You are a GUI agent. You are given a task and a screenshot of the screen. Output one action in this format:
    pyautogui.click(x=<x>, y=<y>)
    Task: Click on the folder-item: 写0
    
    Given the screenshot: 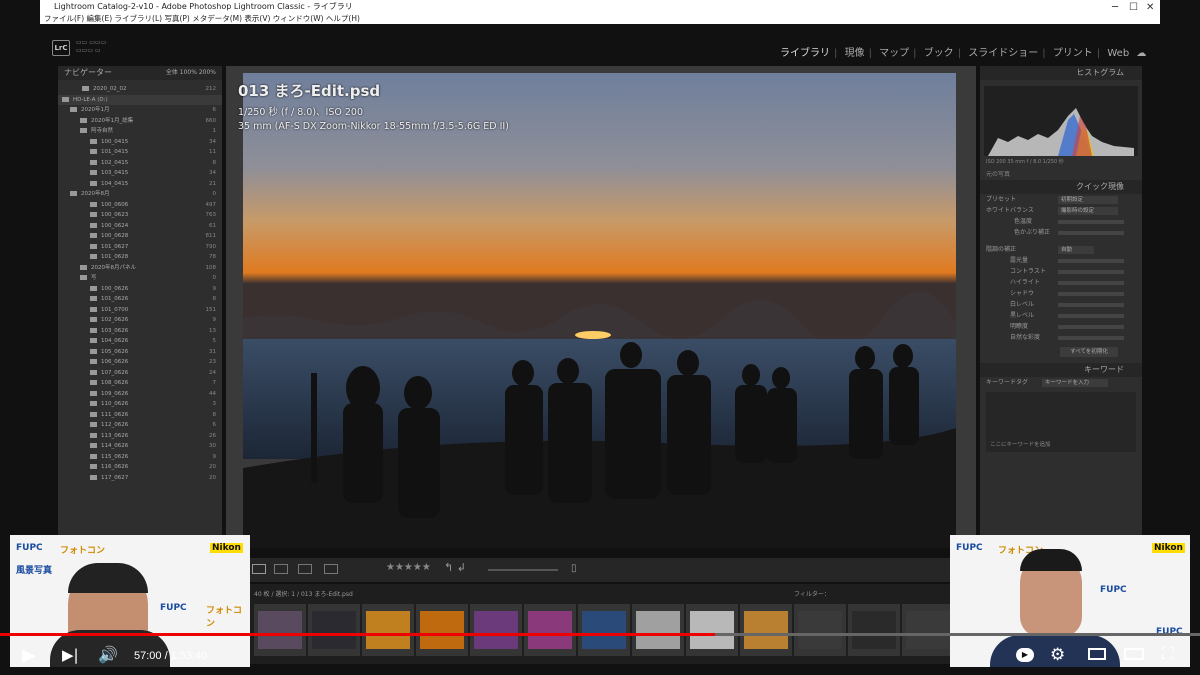 What is the action you would take?
    pyautogui.click(x=140, y=278)
    